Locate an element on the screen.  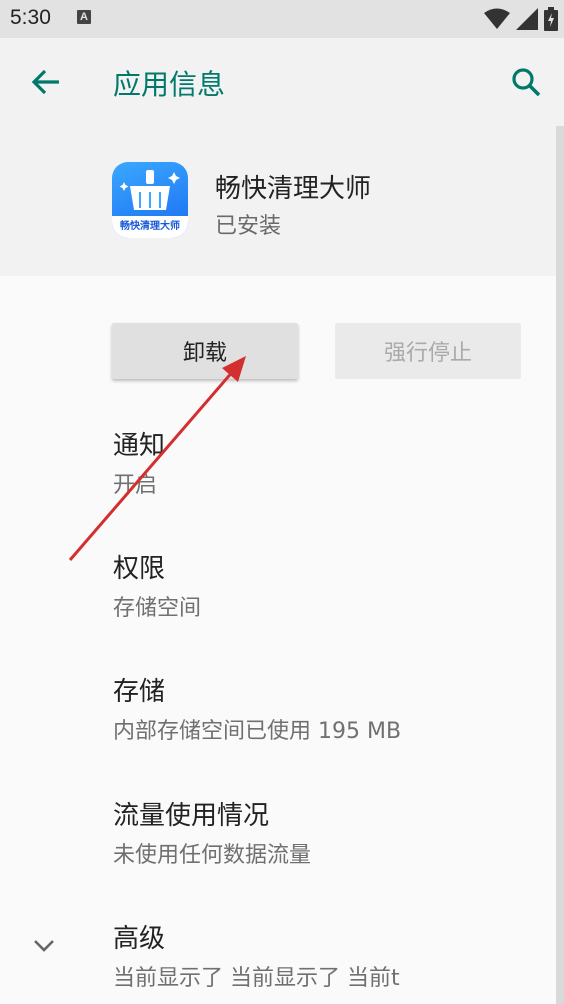
force-stop-button: 强行停止 is located at coordinates (428, 351).